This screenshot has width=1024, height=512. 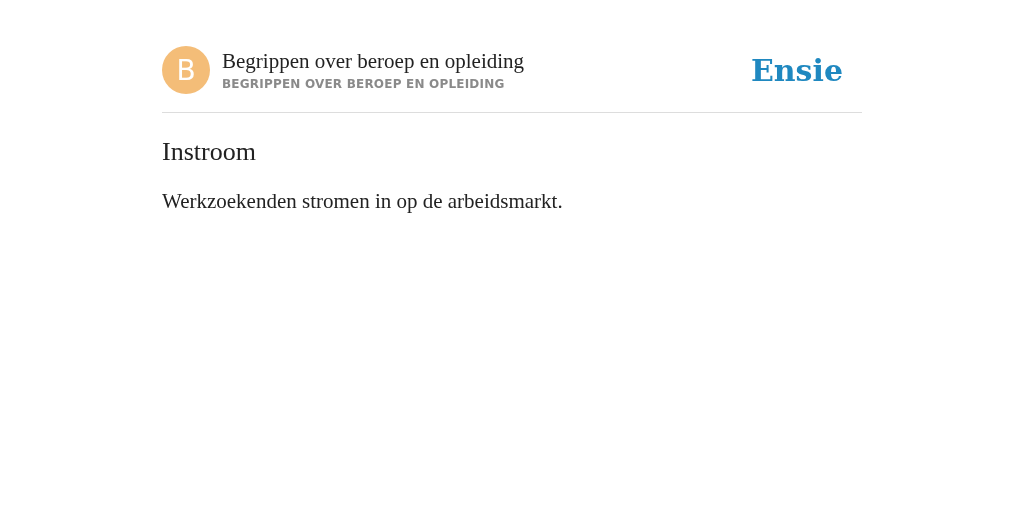 I want to click on definition-text: Werkzoekenden stromen in op de arbeidsmarkt., so click(x=363, y=201).